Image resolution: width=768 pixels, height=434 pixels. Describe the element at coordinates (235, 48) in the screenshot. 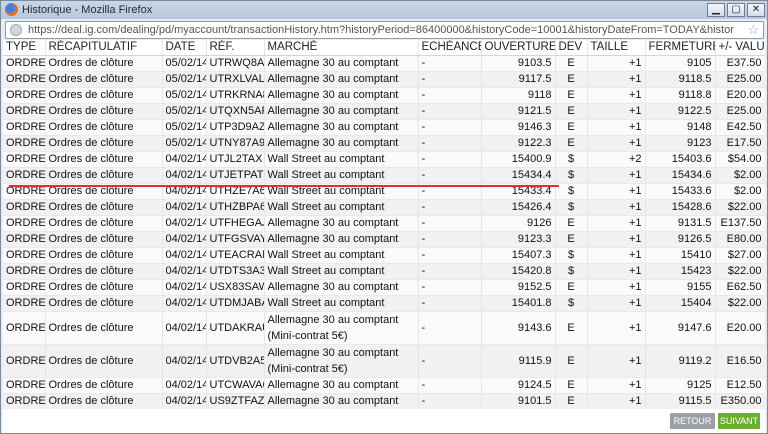

I see `column-header-ref: RÉF.` at that location.